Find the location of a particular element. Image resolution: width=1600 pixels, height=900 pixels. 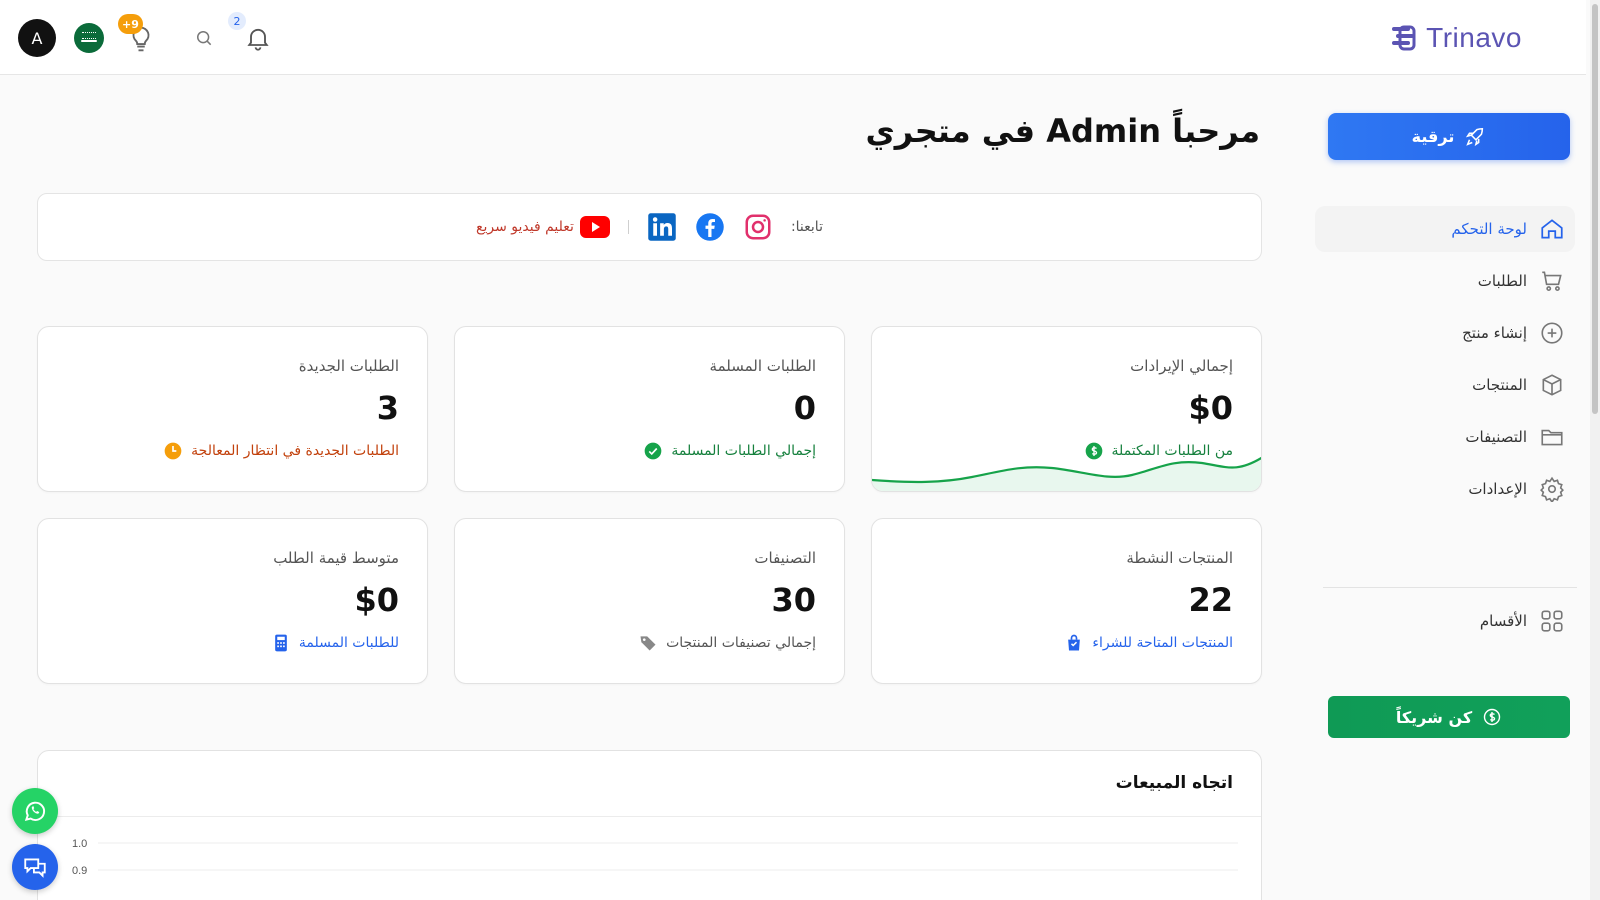

tips-badge: +9 is located at coordinates (130, 24).